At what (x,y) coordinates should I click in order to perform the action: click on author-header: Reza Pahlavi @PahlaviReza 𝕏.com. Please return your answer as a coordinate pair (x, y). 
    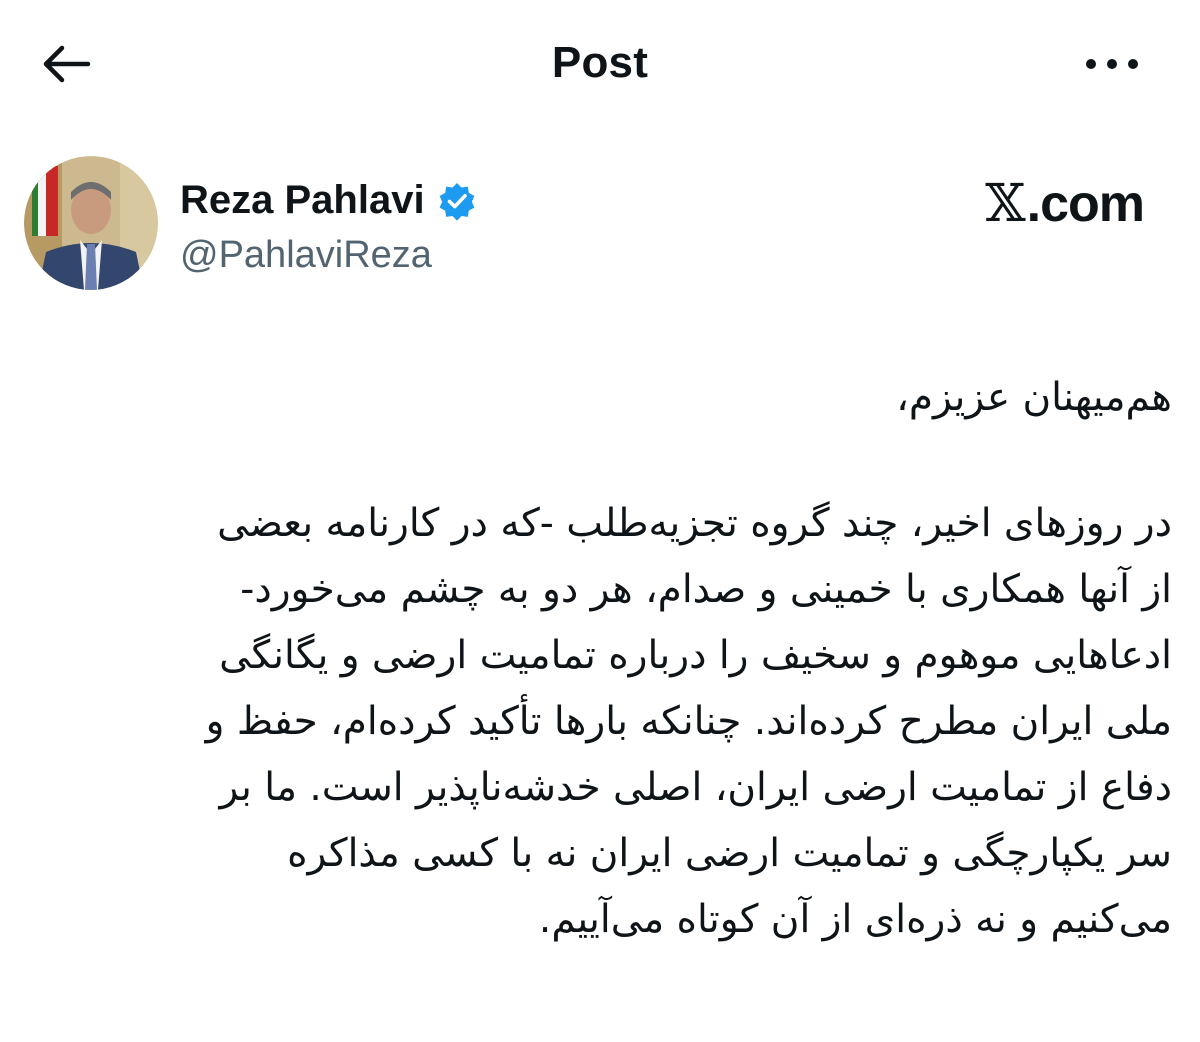
    Looking at the image, I should click on (599, 226).